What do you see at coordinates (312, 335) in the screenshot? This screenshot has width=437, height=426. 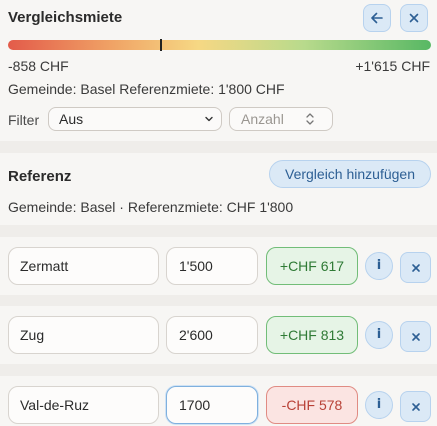 I see `difference-badge: +CHF 813` at bounding box center [312, 335].